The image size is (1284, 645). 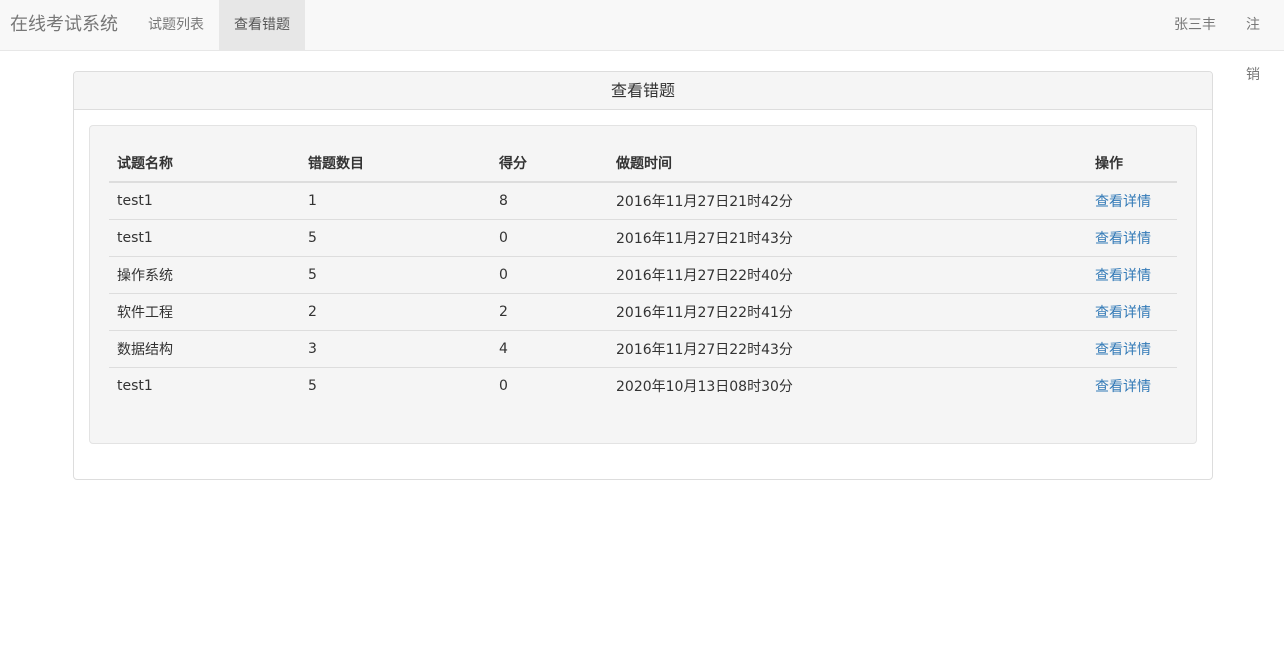 I want to click on header-time: 做题时间, so click(x=847, y=163).